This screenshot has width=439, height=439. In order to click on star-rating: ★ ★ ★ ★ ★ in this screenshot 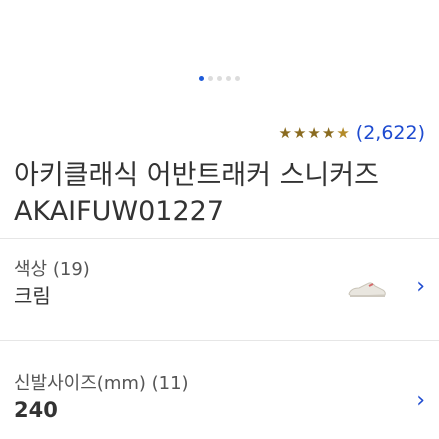, I will do `click(314, 132)`.